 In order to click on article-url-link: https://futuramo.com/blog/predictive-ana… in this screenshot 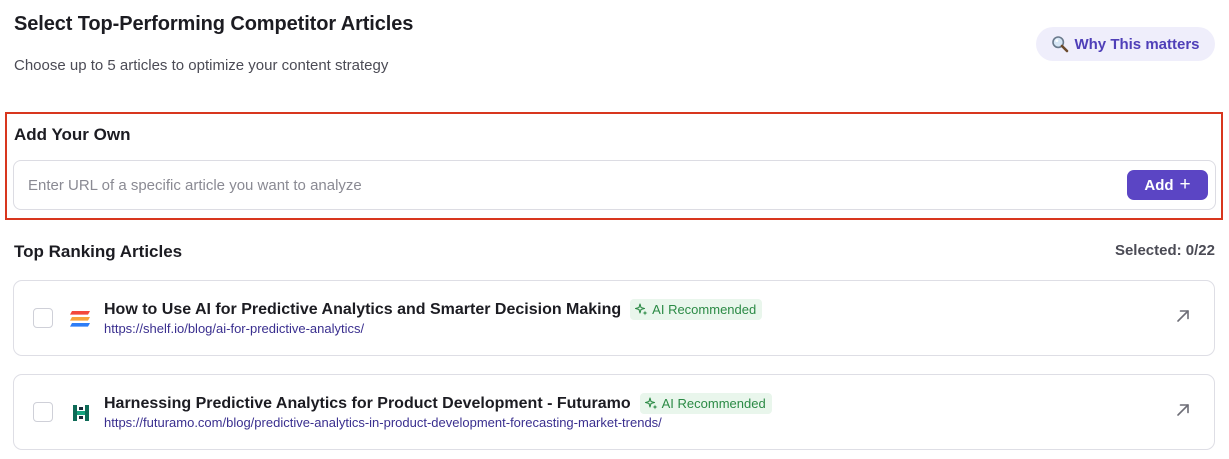, I will do `click(383, 422)`.